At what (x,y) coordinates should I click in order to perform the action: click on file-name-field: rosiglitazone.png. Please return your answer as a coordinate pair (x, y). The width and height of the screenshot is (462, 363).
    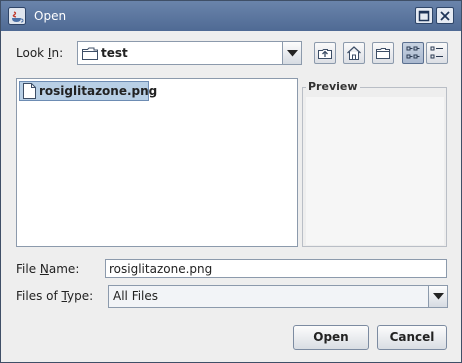
    Looking at the image, I should click on (276, 268).